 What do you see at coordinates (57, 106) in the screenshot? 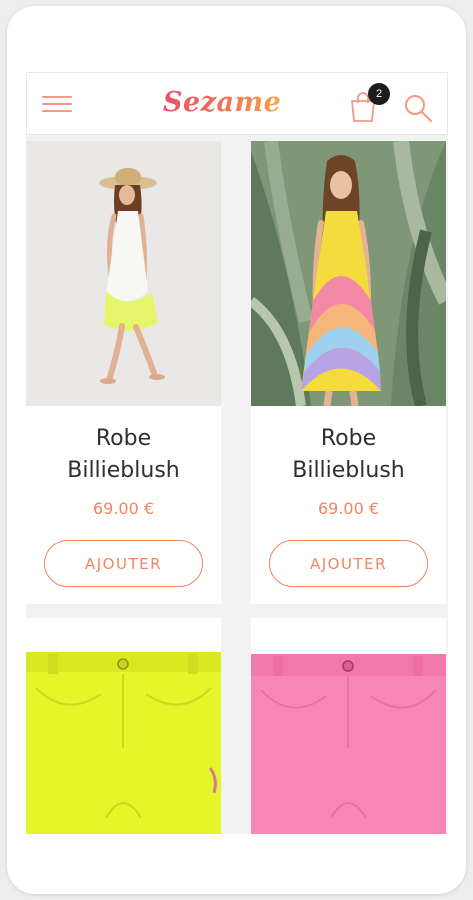
I see `hamburger-menu-icon` at bounding box center [57, 106].